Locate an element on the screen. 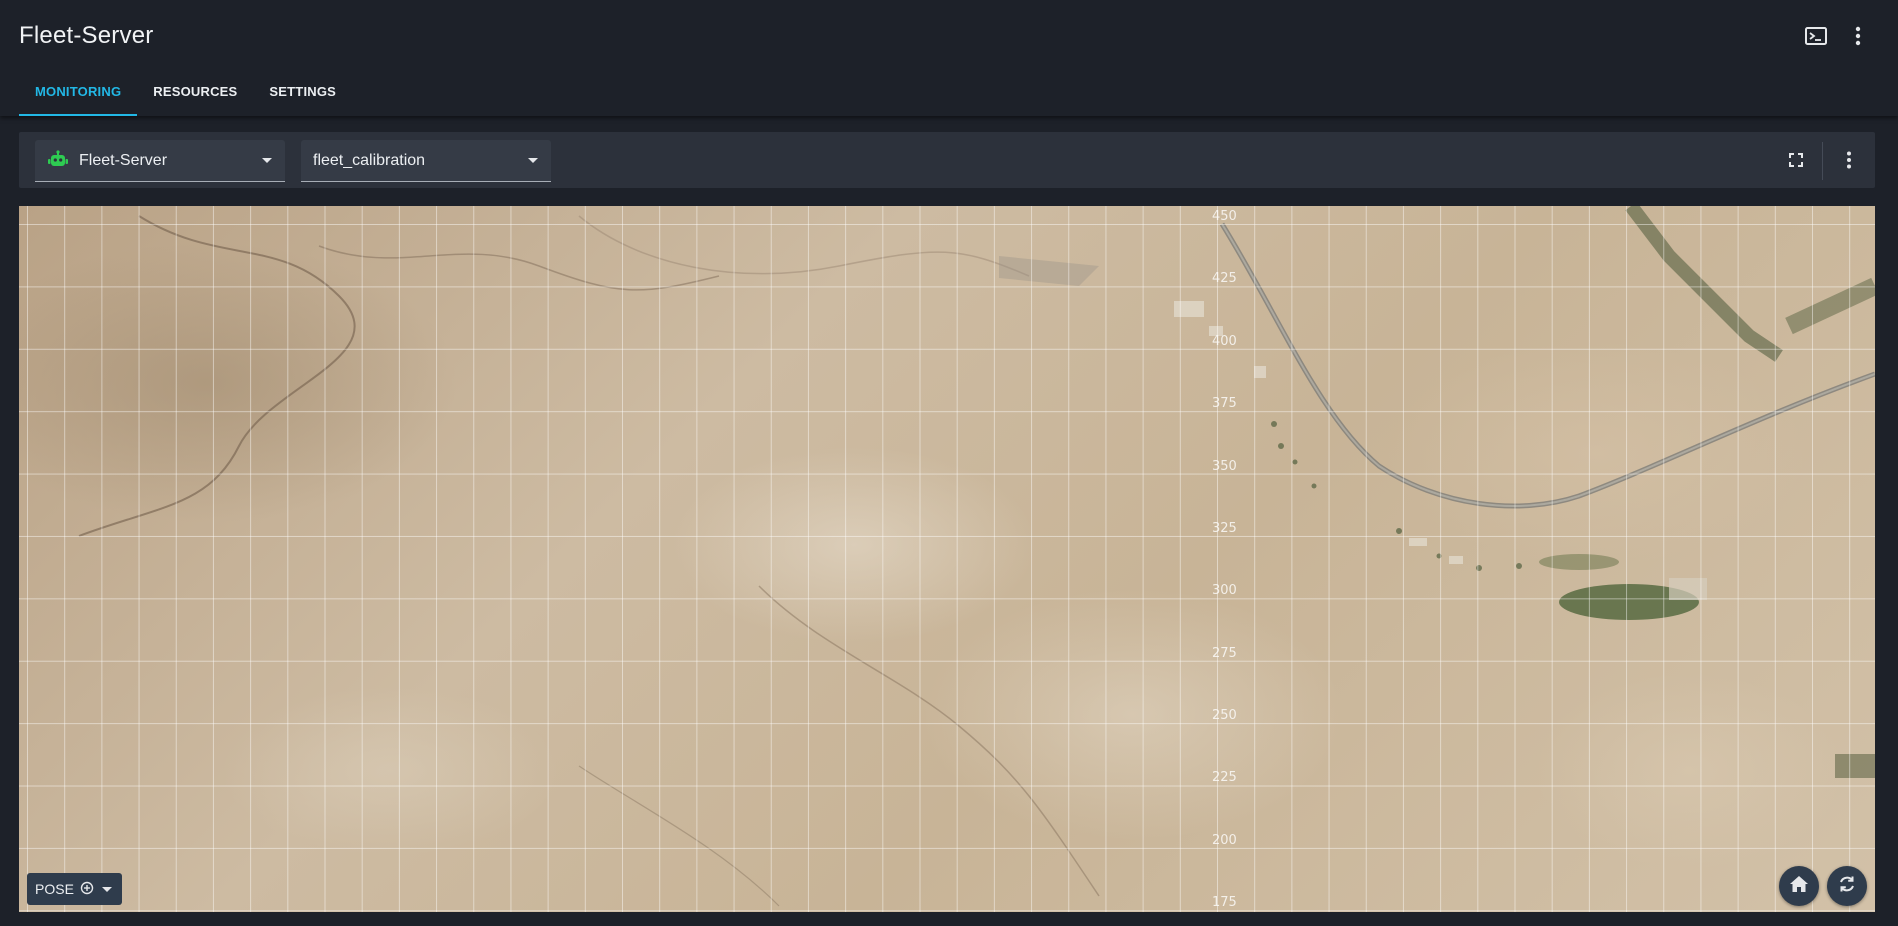 Image resolution: width=1898 pixels, height=926 pixels. y-axis-label: 375 is located at coordinates (1224, 403).